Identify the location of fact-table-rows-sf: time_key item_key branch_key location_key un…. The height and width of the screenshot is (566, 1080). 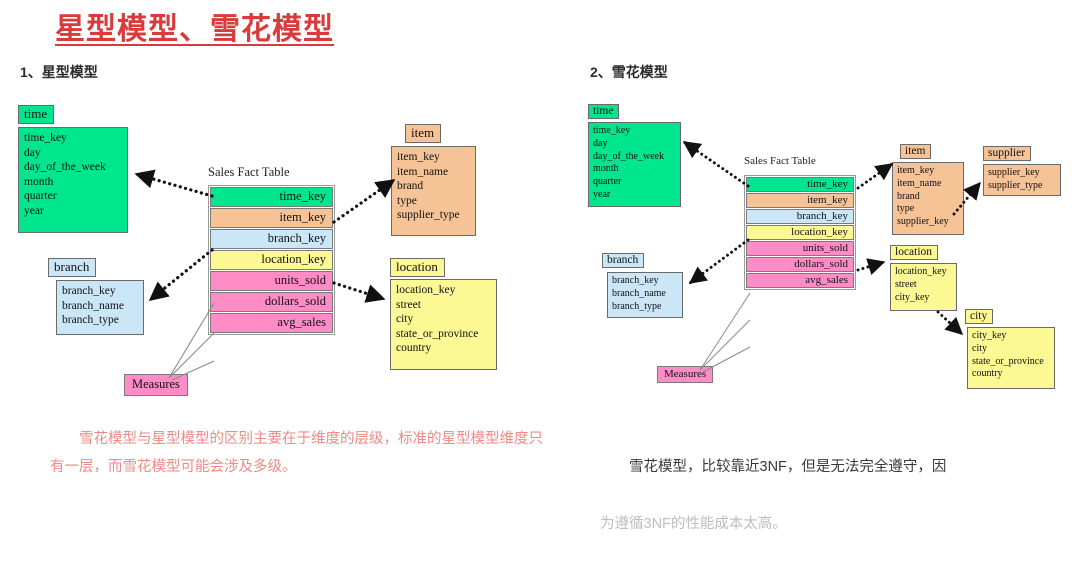
(800, 232).